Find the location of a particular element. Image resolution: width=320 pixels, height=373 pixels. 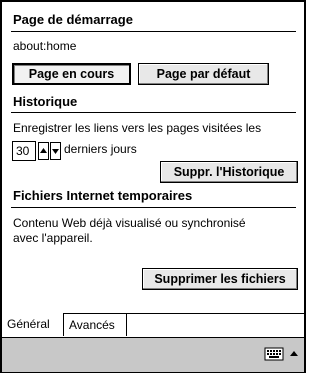

history-divider is located at coordinates (153, 112).